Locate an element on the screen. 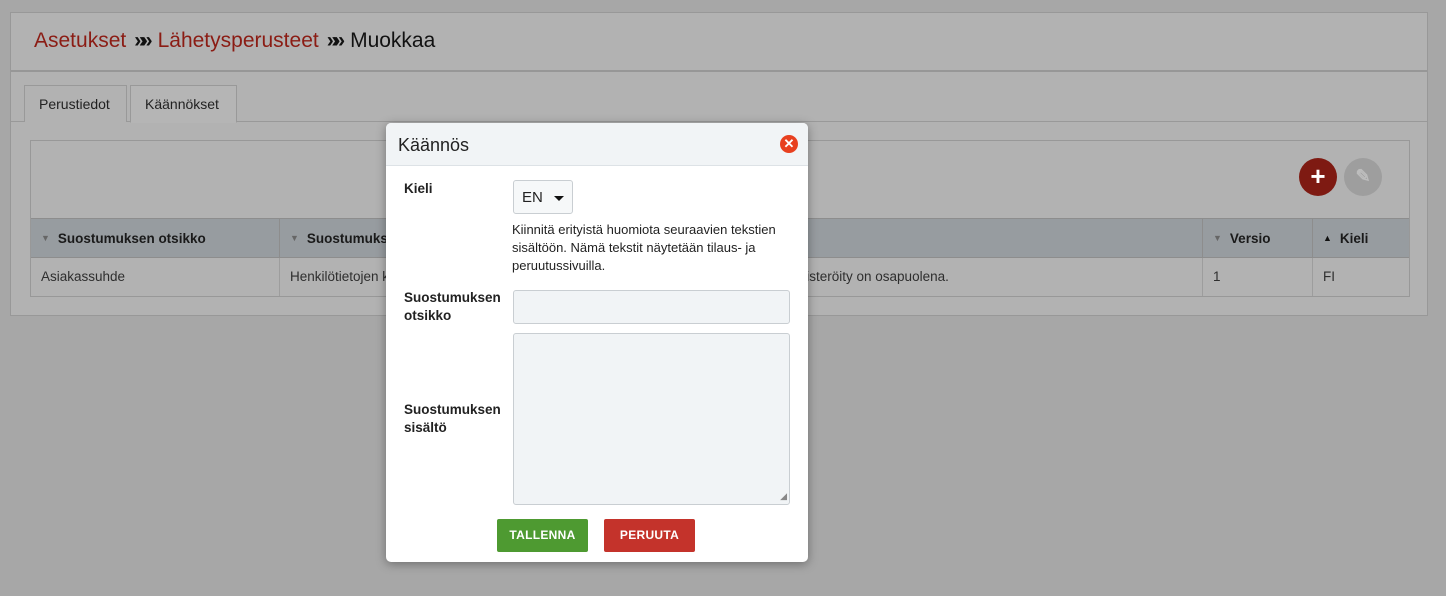 This screenshot has height=596, width=1446. edit-icon: ✎ is located at coordinates (1363, 176).